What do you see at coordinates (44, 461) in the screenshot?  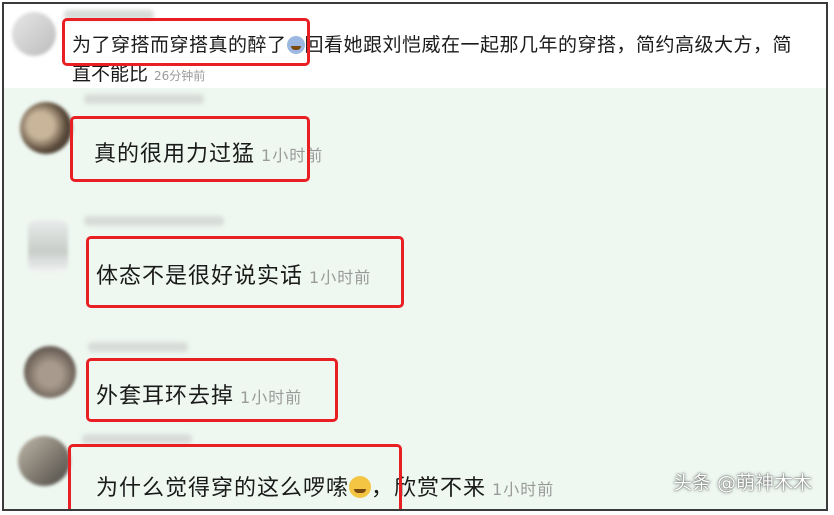 I see `reply-4-avatar` at bounding box center [44, 461].